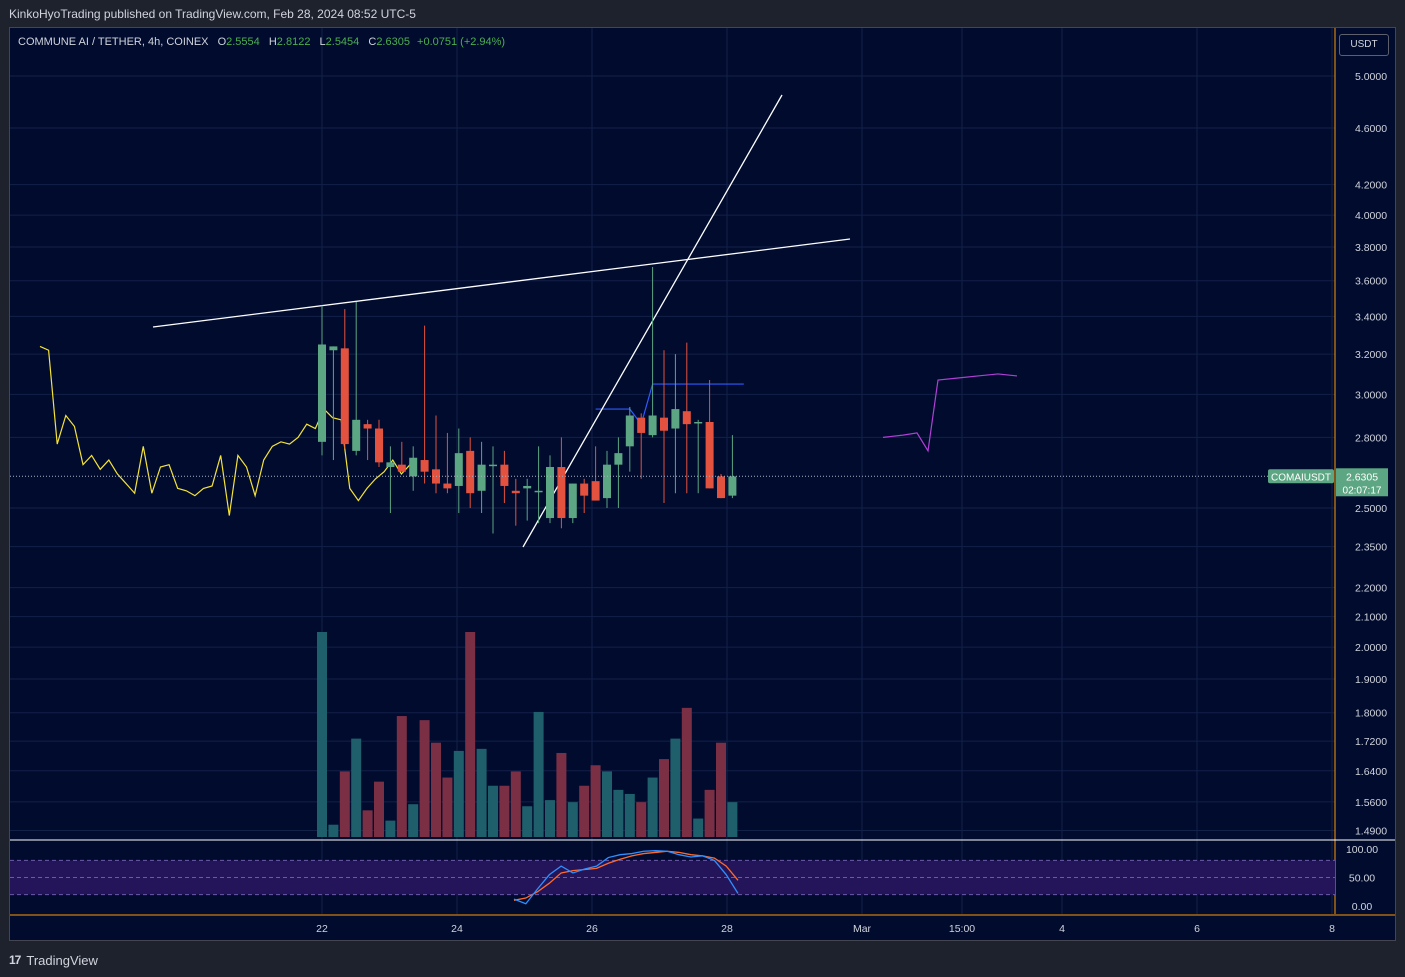 The width and height of the screenshot is (1405, 977). Describe the element at coordinates (1371, 77) in the screenshot. I see `y-tick-label: 5.0000` at that location.